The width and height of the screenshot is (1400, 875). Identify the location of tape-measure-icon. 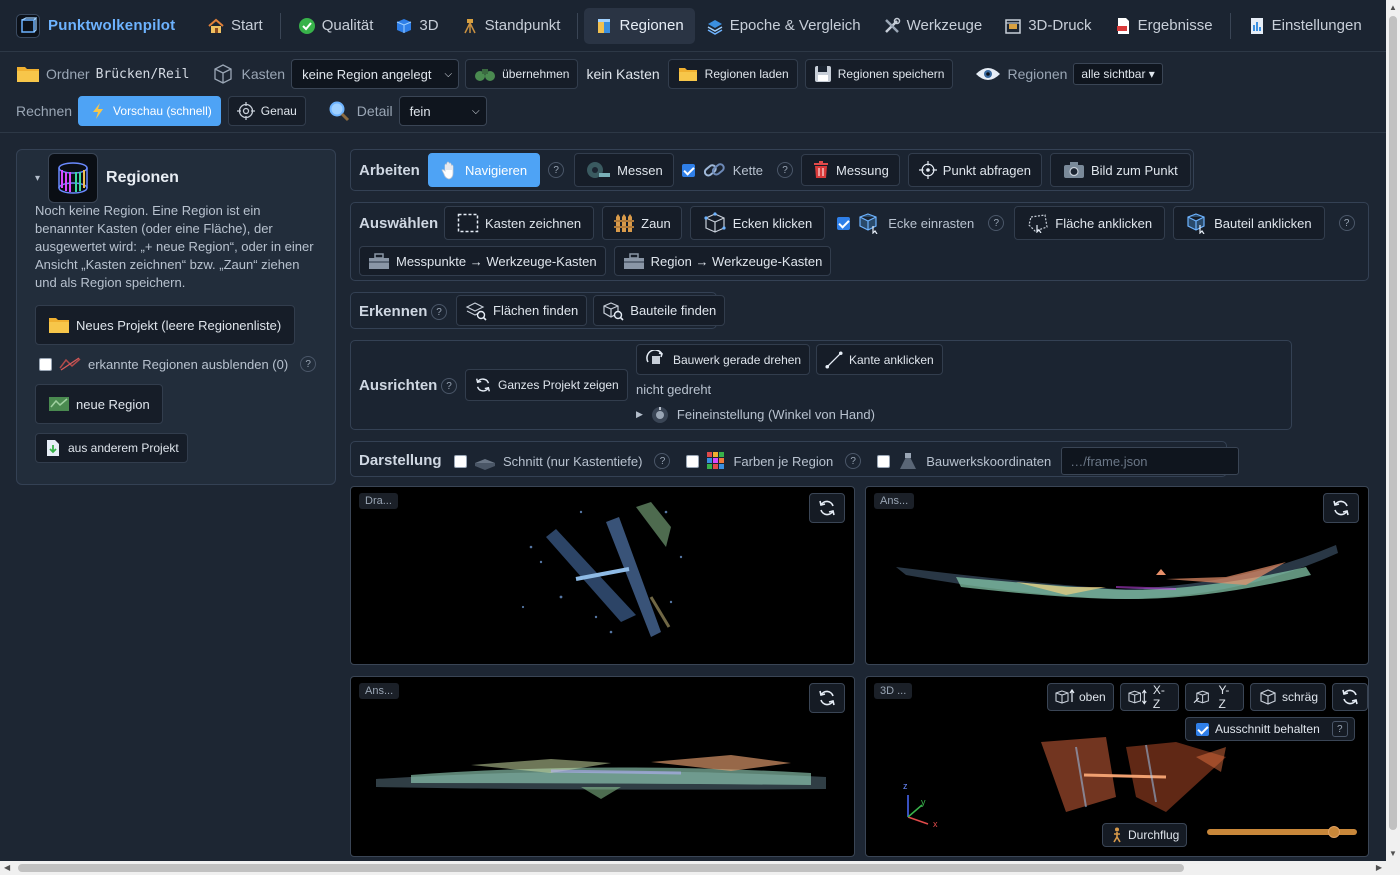
(598, 170).